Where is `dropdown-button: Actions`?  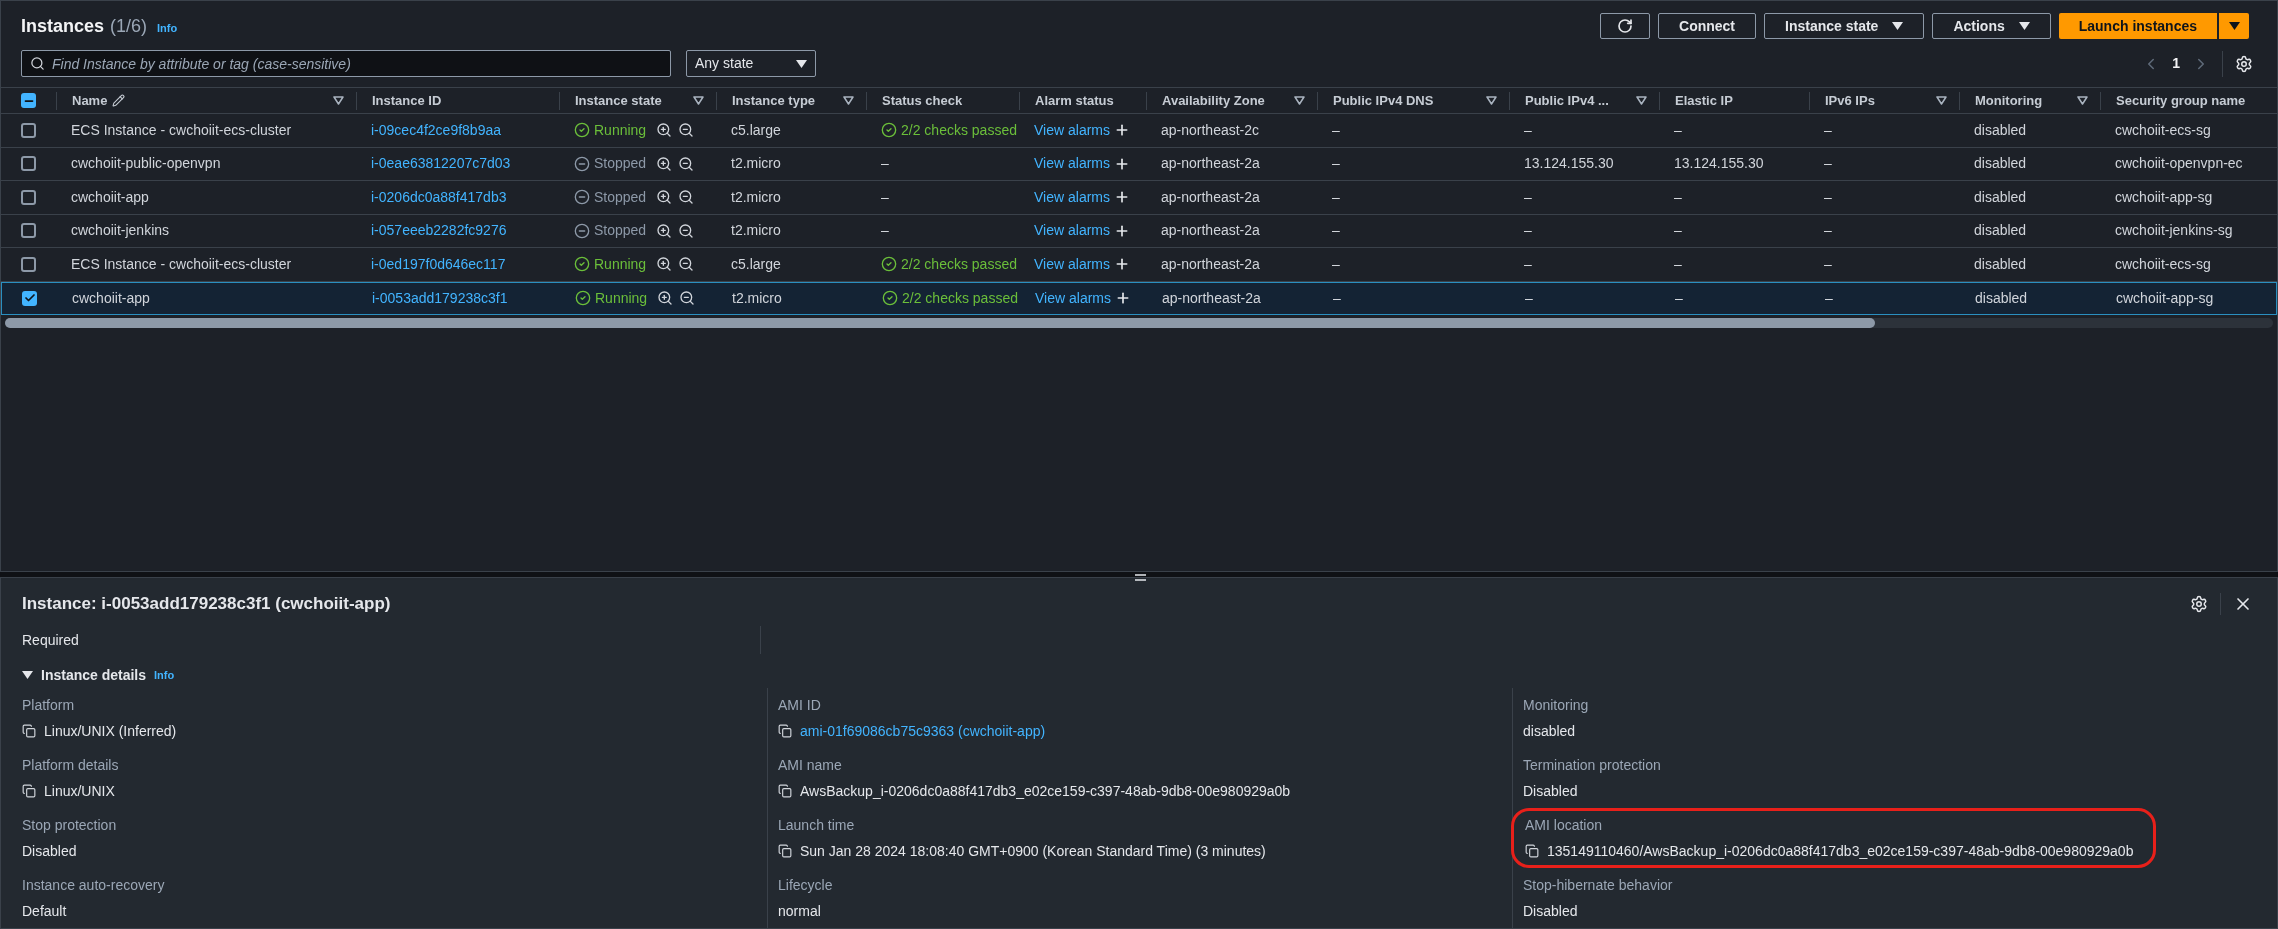
dropdown-button: Actions is located at coordinates (1991, 26).